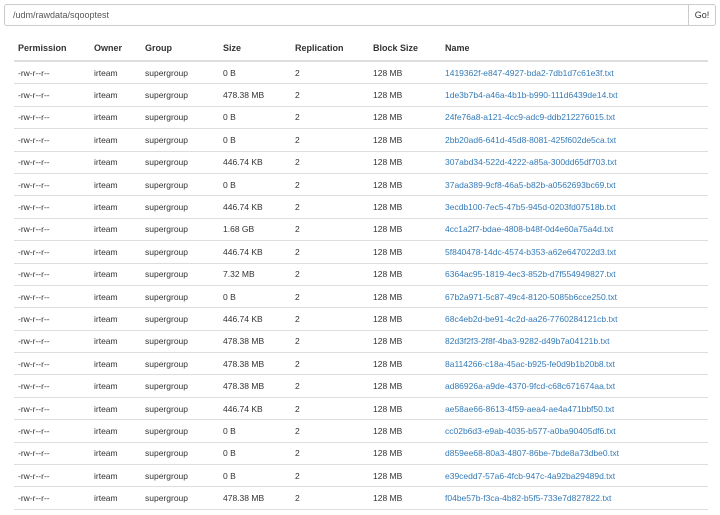 The image size is (720, 515). I want to click on header-replication: Replication, so click(330, 49).